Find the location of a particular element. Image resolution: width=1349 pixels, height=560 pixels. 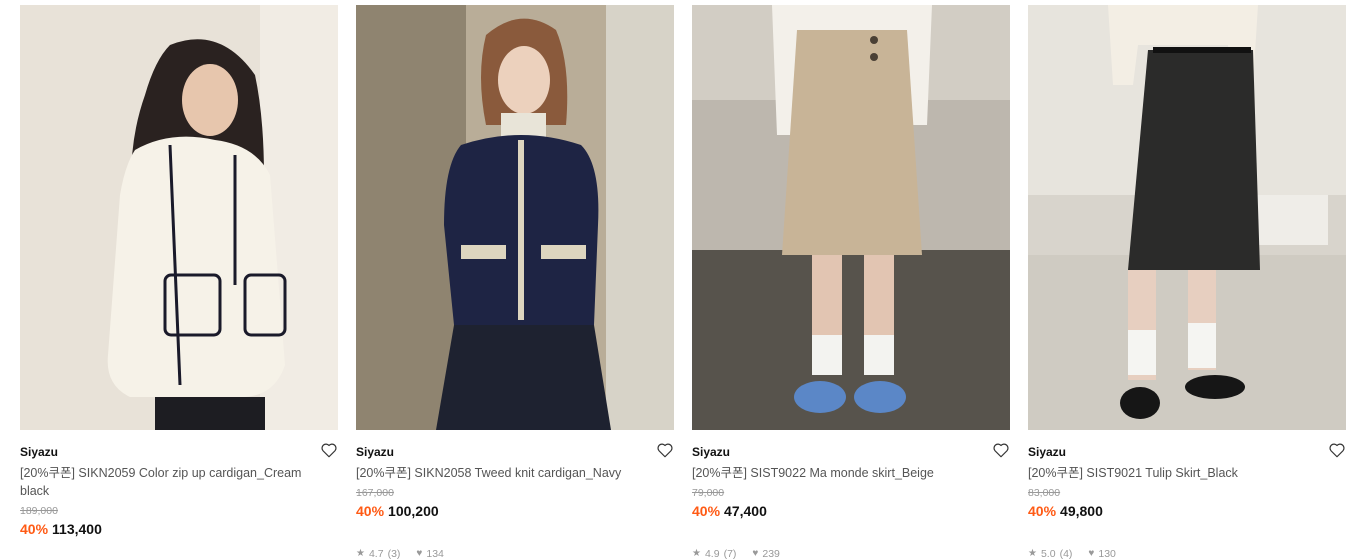

sale-price: 47,400 is located at coordinates (745, 511).